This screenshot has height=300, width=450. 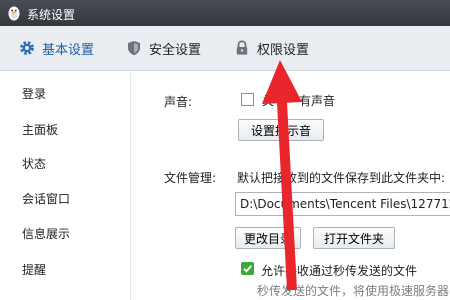 What do you see at coordinates (283, 50) in the screenshot?
I see `tab-label: 权限设置` at bounding box center [283, 50].